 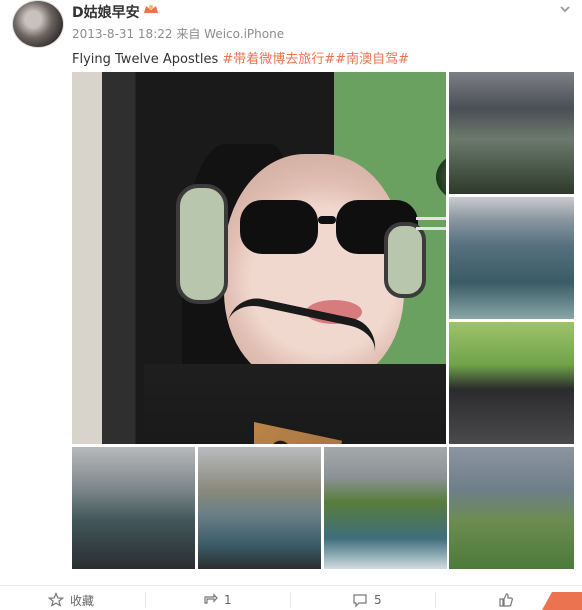 I want to click on corner-mail-icon, so click(x=562, y=601).